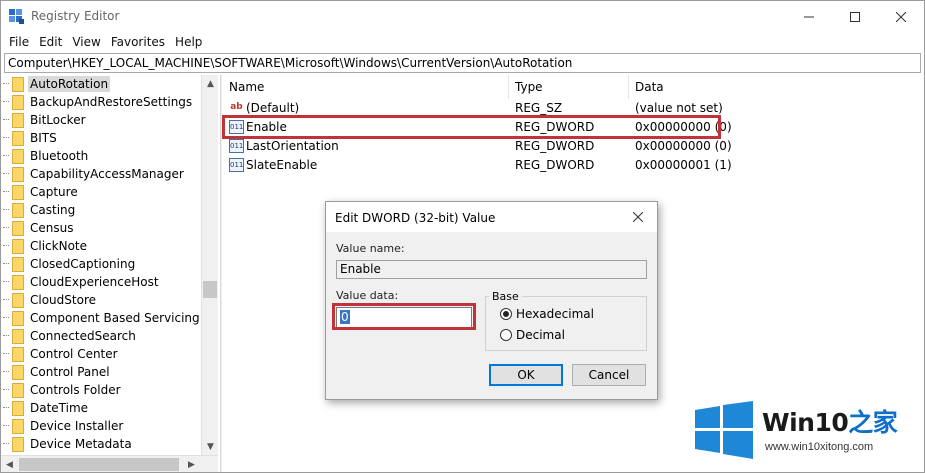 This screenshot has width=925, height=473. What do you see at coordinates (101, 138) in the screenshot?
I see `tree-item-bits: BITS` at bounding box center [101, 138].